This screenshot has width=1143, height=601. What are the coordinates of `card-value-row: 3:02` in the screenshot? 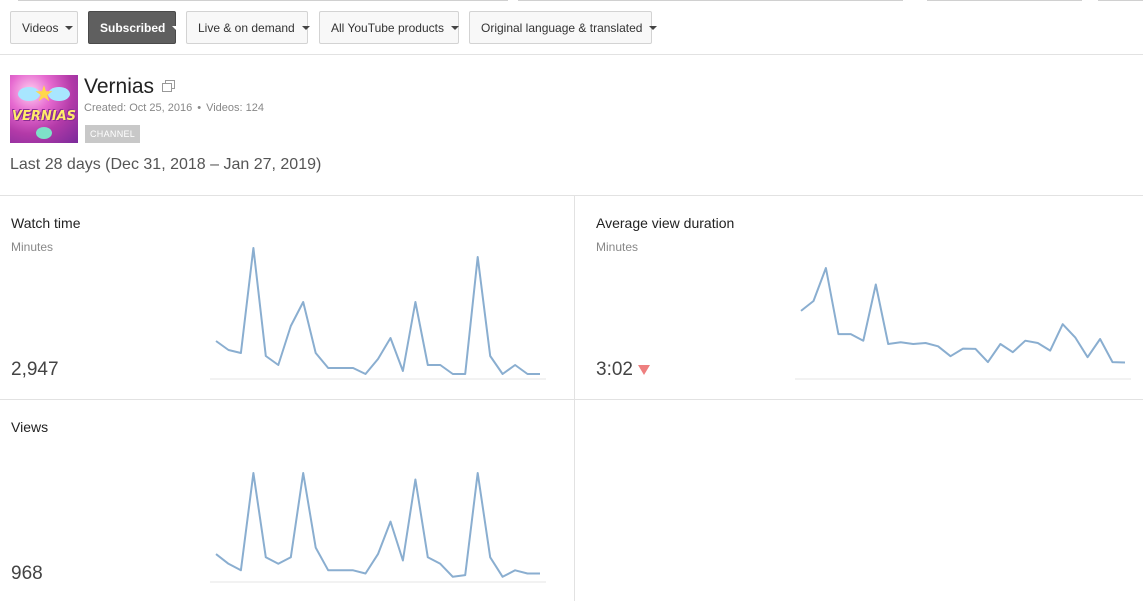 It's located at (623, 370).